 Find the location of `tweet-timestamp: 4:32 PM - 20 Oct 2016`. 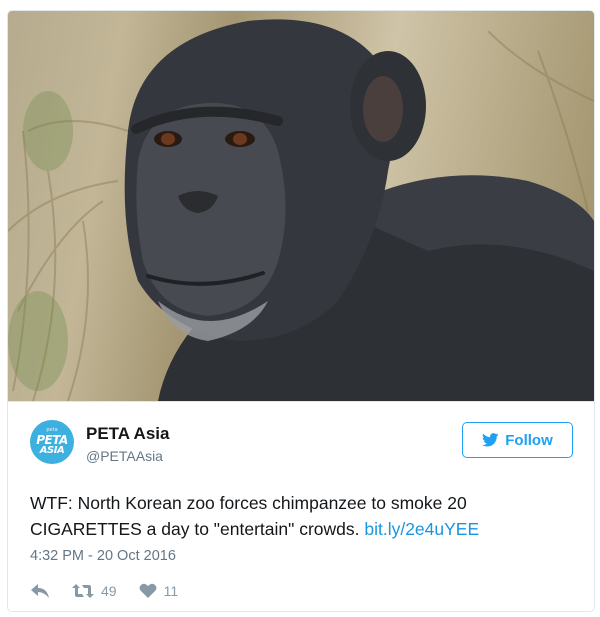

tweet-timestamp: 4:32 PM - 20 Oct 2016 is located at coordinates (103, 556).